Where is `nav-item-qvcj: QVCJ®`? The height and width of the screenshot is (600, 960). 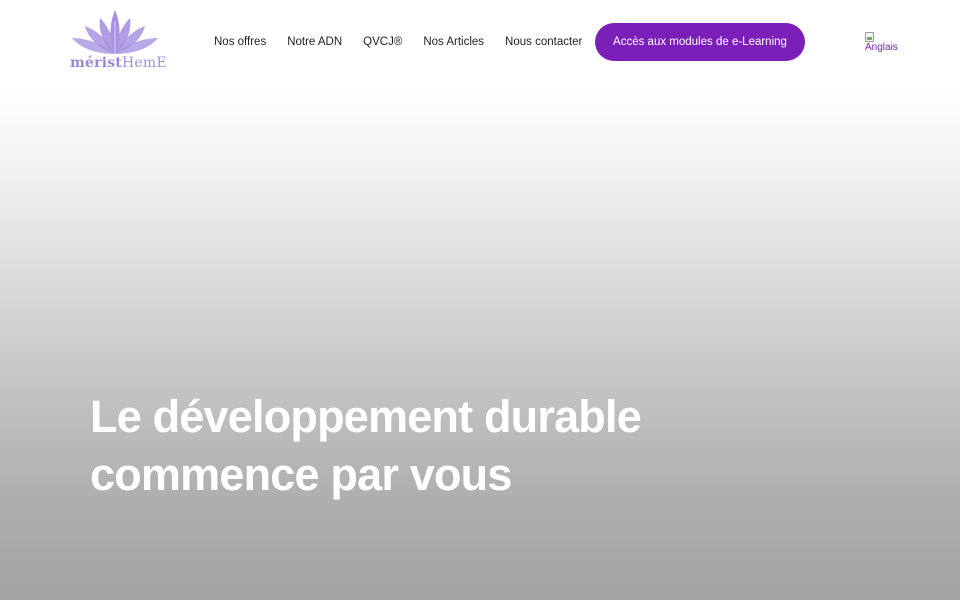 nav-item-qvcj: QVCJ® is located at coordinates (382, 42).